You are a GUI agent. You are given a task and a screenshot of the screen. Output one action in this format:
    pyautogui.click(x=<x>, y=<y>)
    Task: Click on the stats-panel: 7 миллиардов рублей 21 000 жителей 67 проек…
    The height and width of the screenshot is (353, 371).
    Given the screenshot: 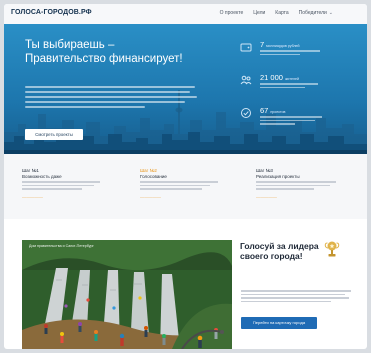 What is the action you would take?
    pyautogui.click(x=300, y=89)
    